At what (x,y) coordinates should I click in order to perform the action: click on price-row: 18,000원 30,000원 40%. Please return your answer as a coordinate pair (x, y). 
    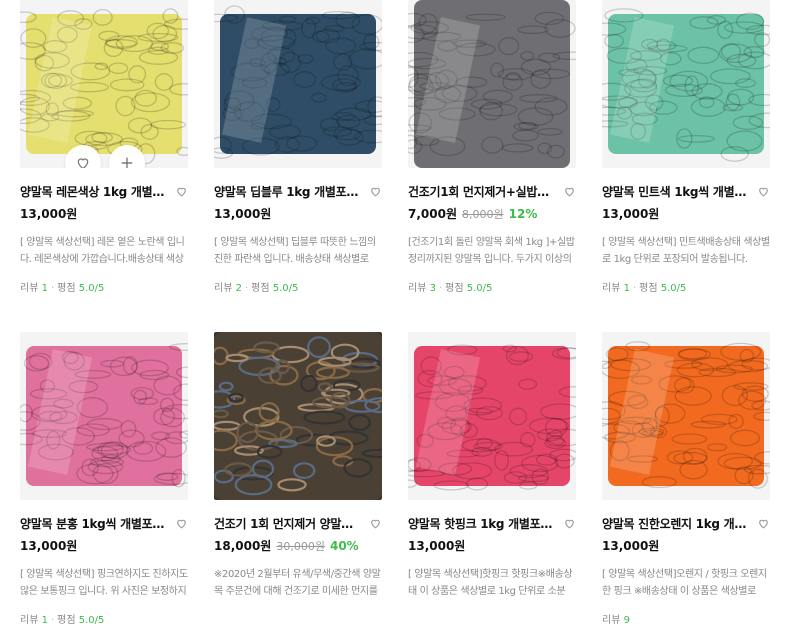
    Looking at the image, I should click on (298, 545).